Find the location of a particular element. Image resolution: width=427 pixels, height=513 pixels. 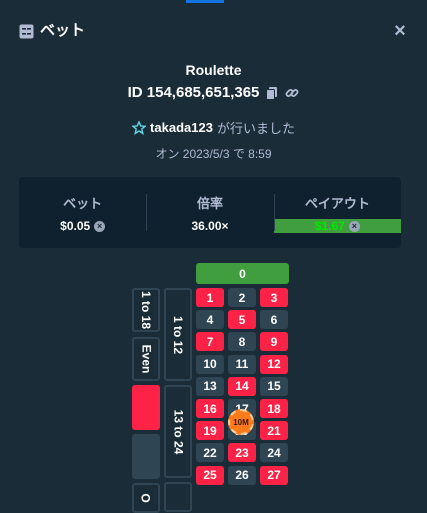

username: takada123 is located at coordinates (181, 127).